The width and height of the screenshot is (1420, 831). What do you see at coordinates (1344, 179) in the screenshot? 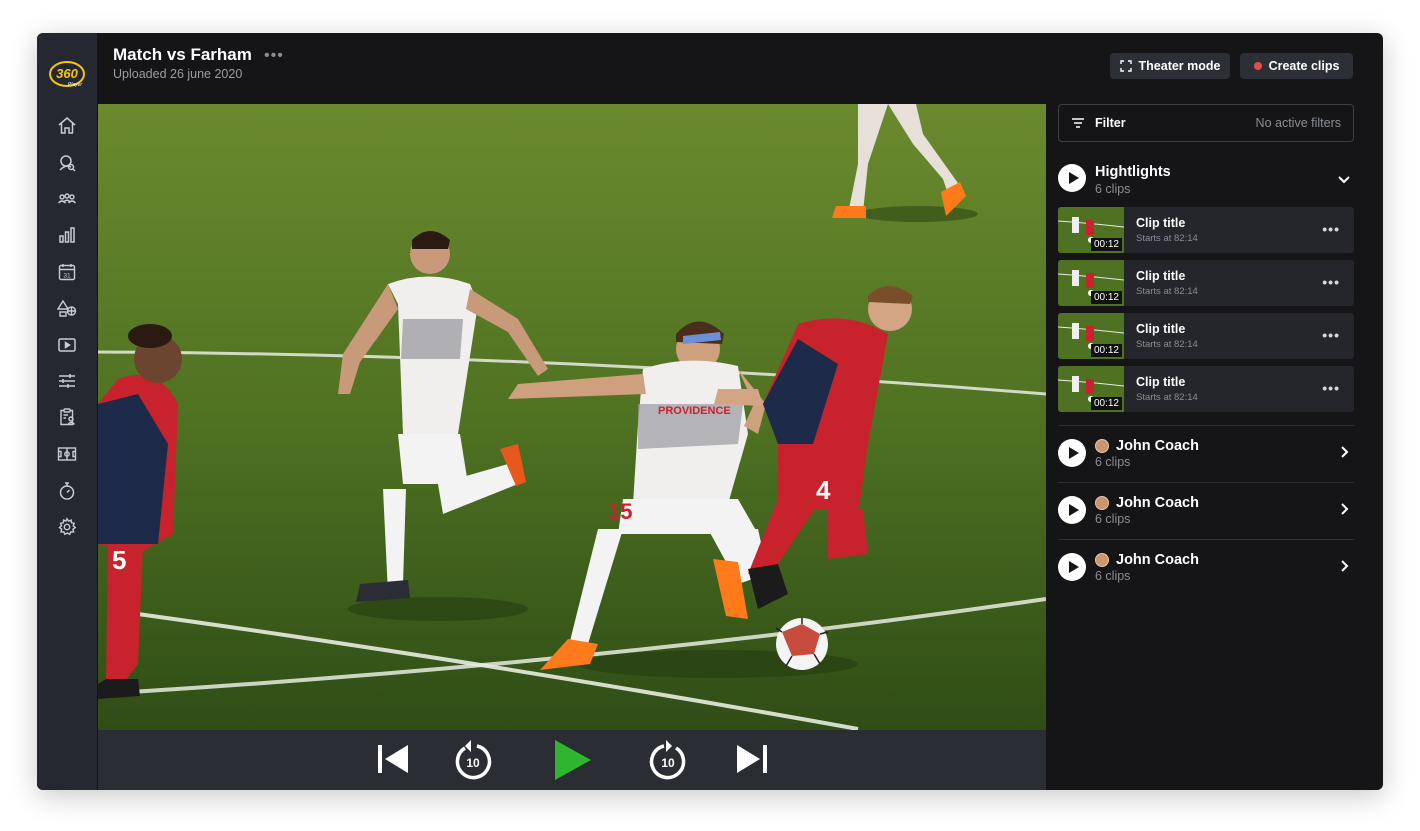
I see `chevron-down-icon` at bounding box center [1344, 179].